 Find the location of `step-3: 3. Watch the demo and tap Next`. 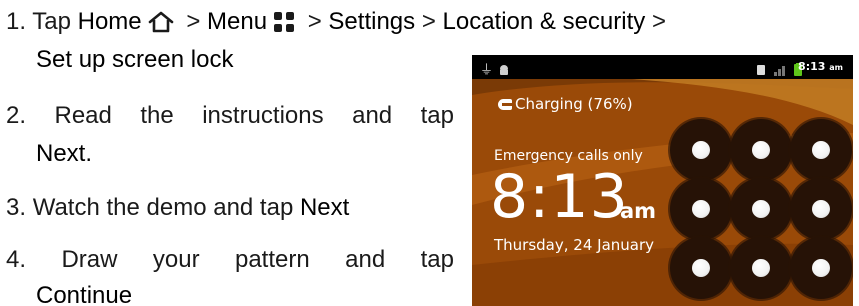

step-3: 3. Watch the demo and tap Next is located at coordinates (177, 208).